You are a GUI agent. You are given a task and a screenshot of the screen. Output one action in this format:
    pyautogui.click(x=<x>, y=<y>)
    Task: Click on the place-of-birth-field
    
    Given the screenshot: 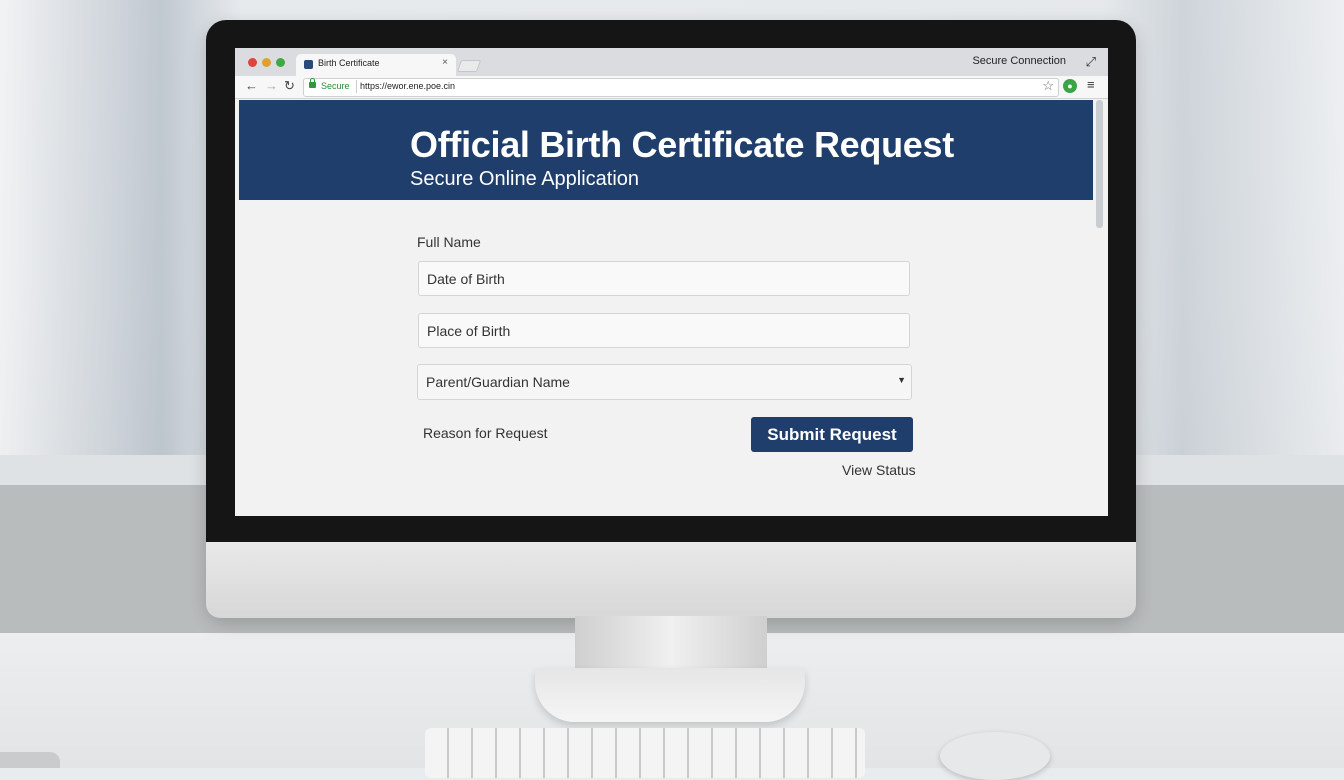 What is the action you would take?
    pyautogui.click(x=664, y=330)
    